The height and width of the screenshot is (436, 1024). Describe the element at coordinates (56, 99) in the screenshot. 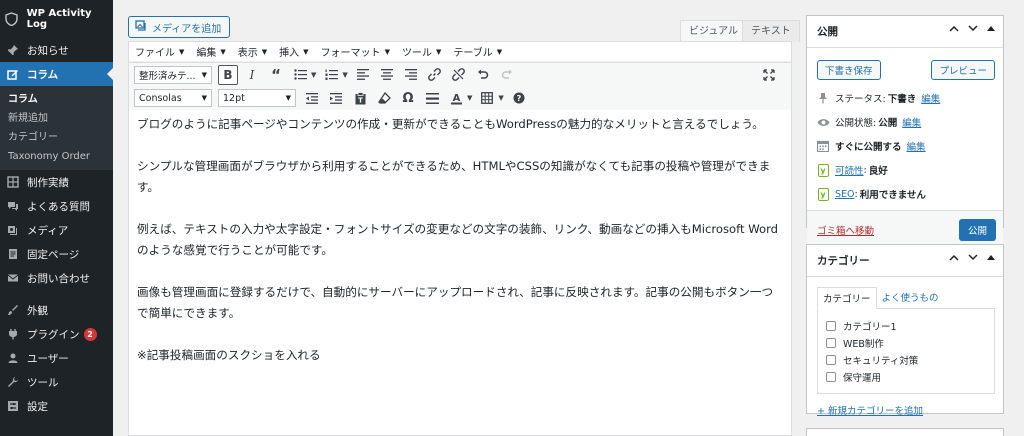

I see `submenu-column: コラム` at that location.